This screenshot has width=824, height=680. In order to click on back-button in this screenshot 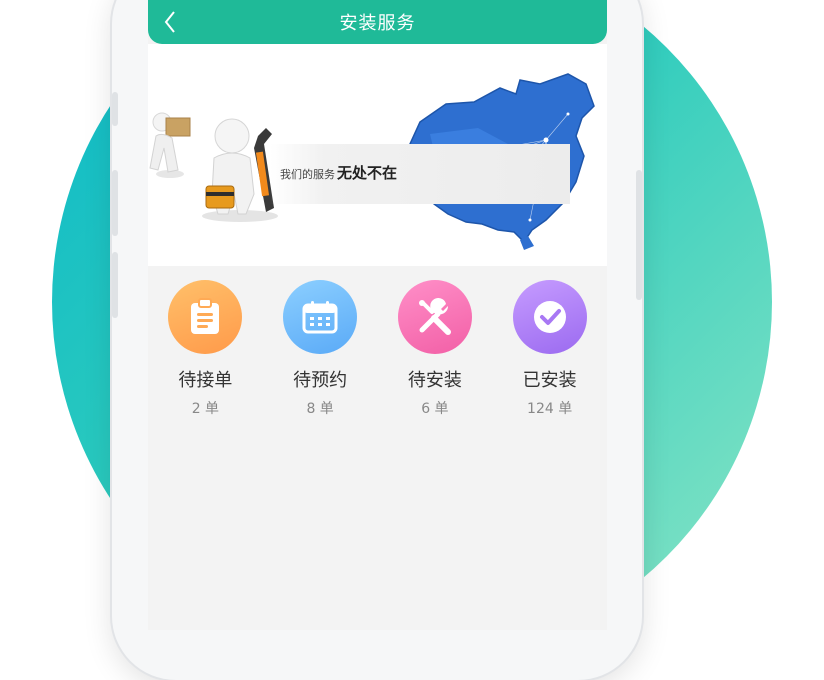, I will do `click(170, 22)`.